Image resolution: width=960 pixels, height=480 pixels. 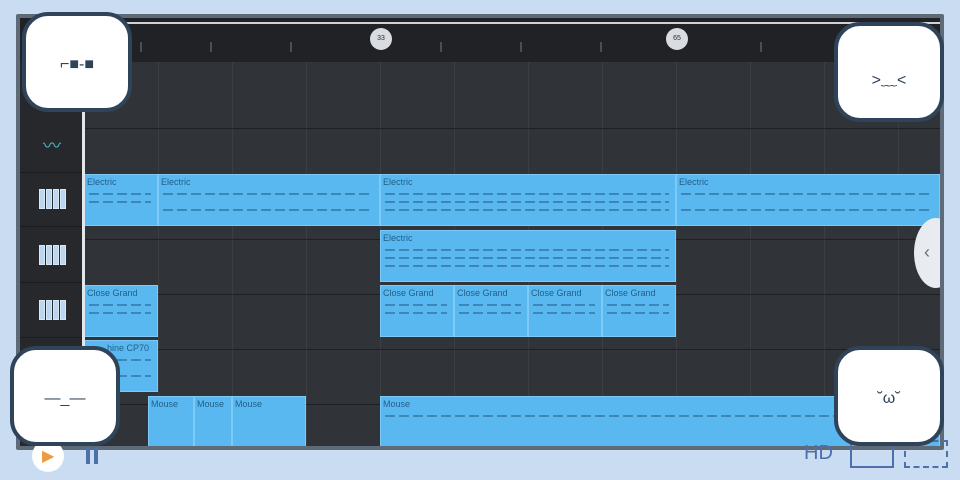 I want to click on clip-label: hine CP70, so click(x=128, y=348).